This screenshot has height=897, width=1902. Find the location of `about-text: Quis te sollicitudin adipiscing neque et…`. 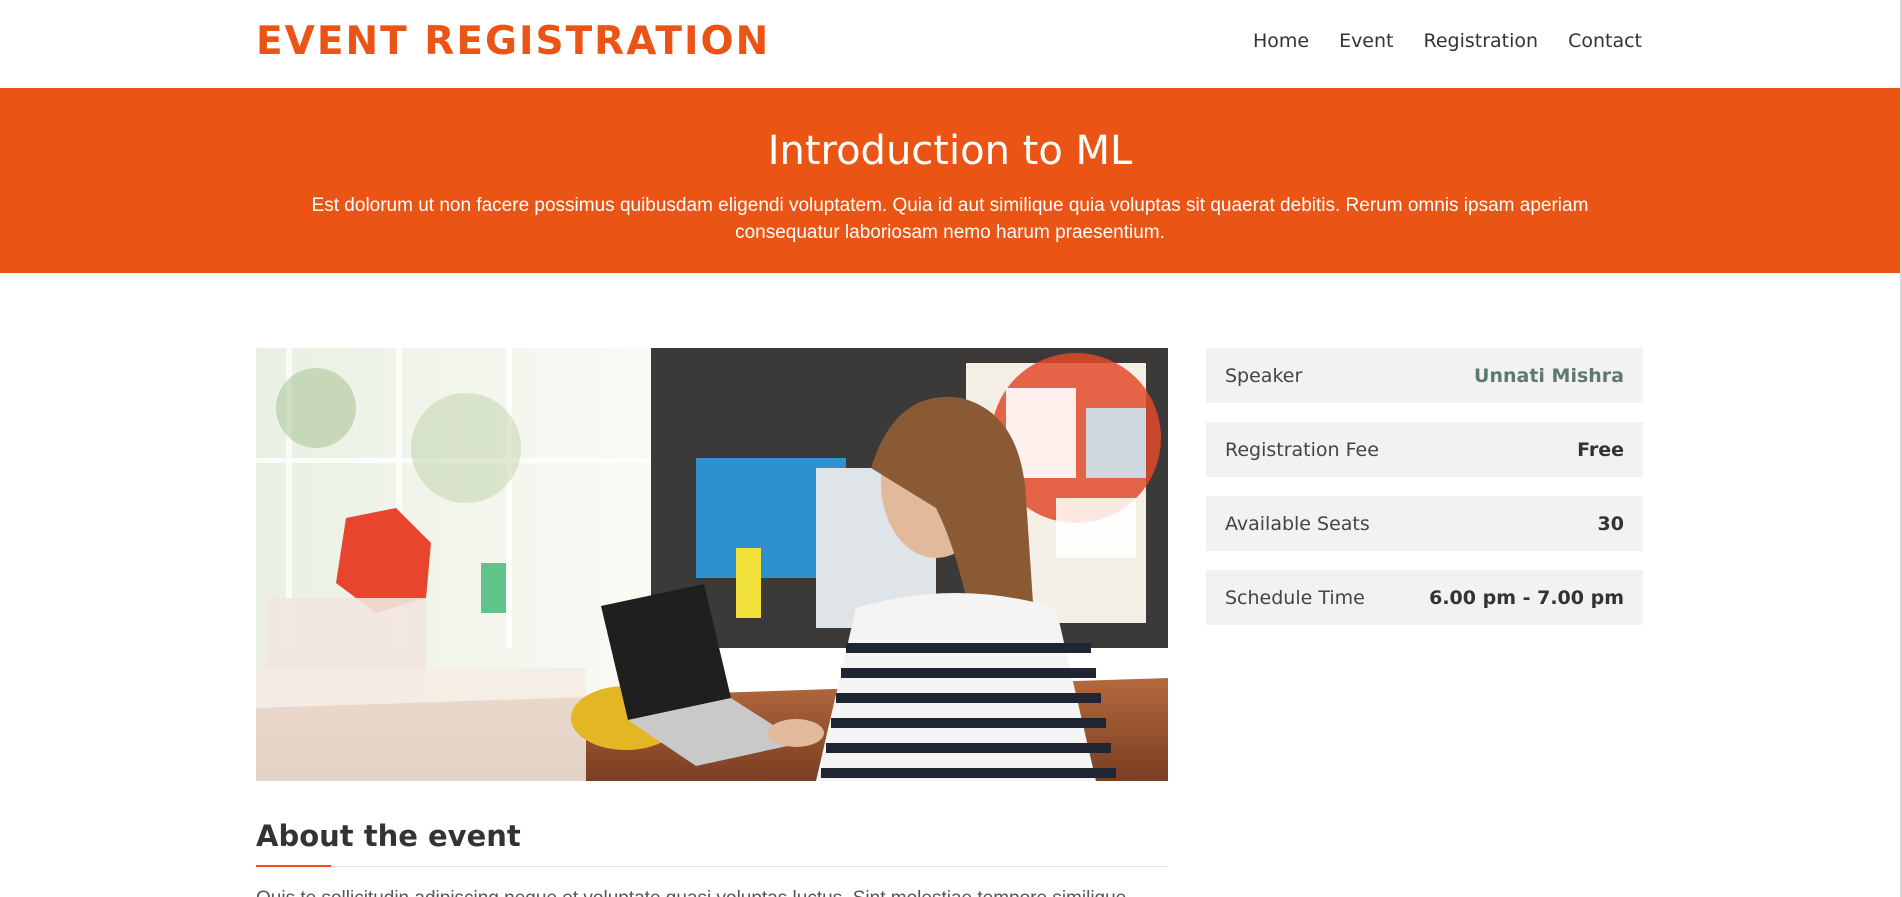

about-text: Quis te sollicitudin adipiscing neque et… is located at coordinates (712, 891).